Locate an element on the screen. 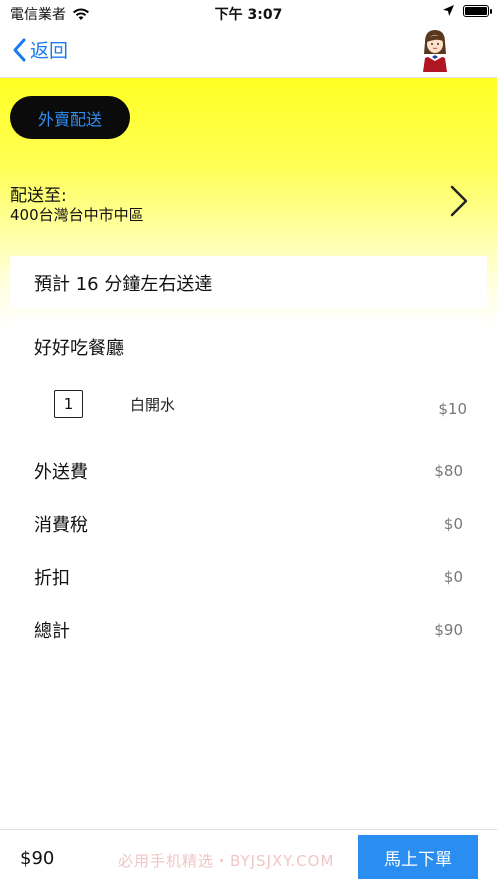 The width and height of the screenshot is (497, 883). delivery-fee-value: $80 is located at coordinates (448, 471).